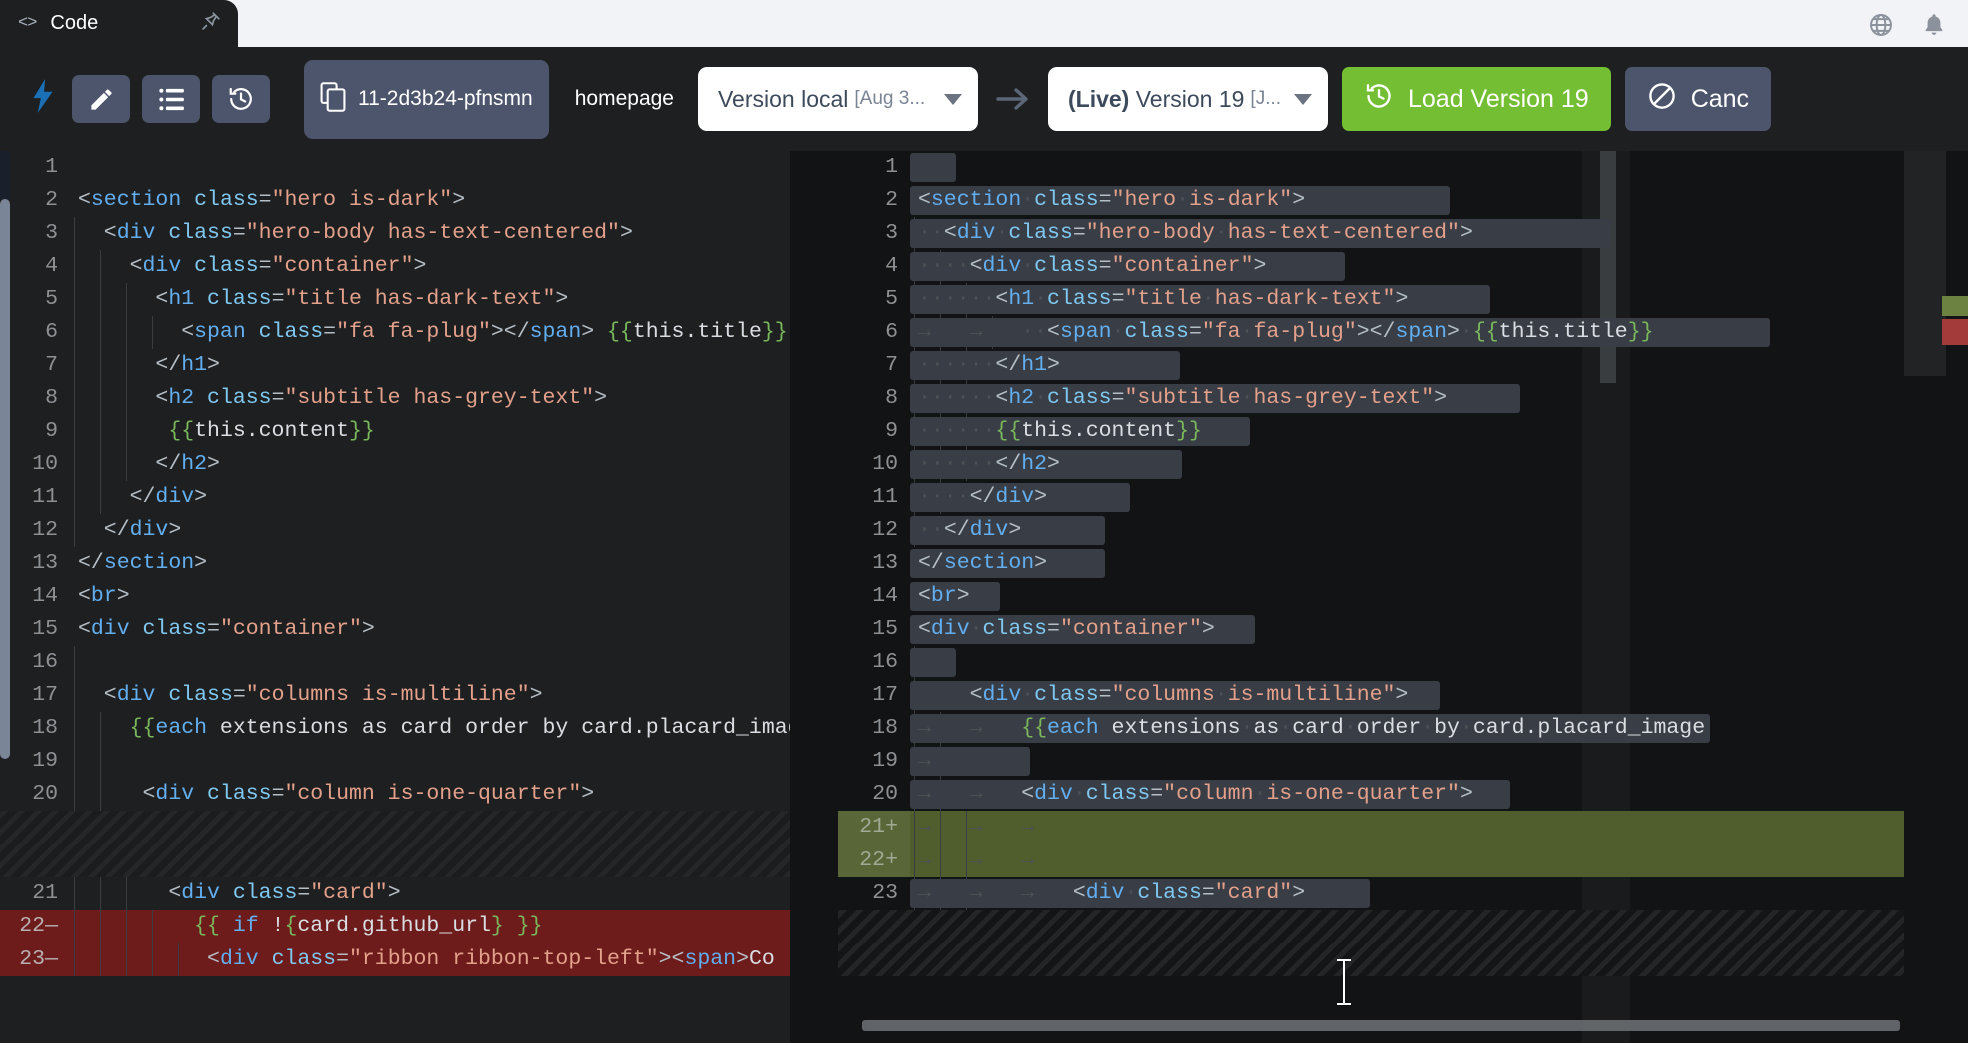 This screenshot has height=1043, width=1968. Describe the element at coordinates (119, 23) in the screenshot. I see `code-panel-tab: <> Code` at that location.